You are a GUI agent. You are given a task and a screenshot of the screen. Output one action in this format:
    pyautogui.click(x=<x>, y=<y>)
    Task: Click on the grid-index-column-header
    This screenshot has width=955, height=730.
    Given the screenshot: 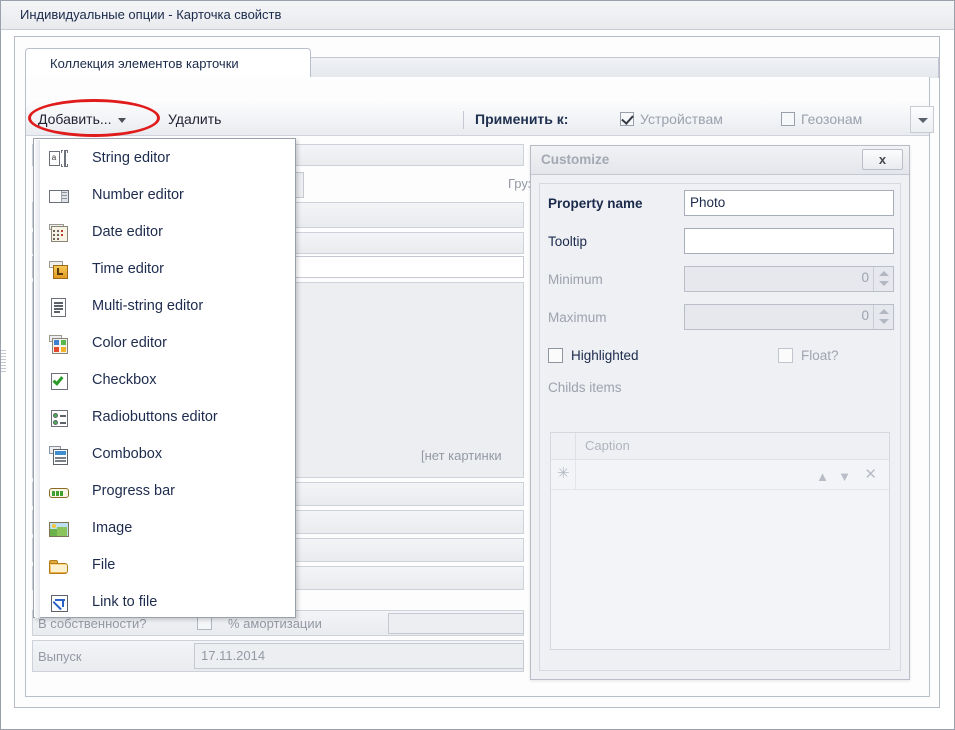 What is the action you would take?
    pyautogui.click(x=563, y=446)
    